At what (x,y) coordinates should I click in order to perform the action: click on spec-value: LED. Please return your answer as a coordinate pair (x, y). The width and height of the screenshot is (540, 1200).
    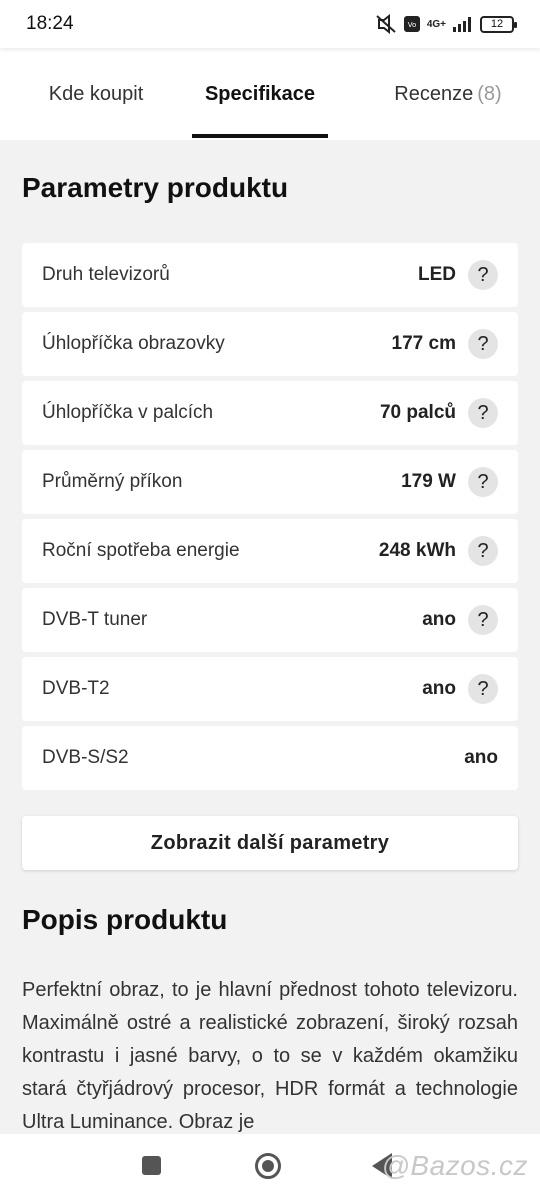
    Looking at the image, I should click on (437, 274).